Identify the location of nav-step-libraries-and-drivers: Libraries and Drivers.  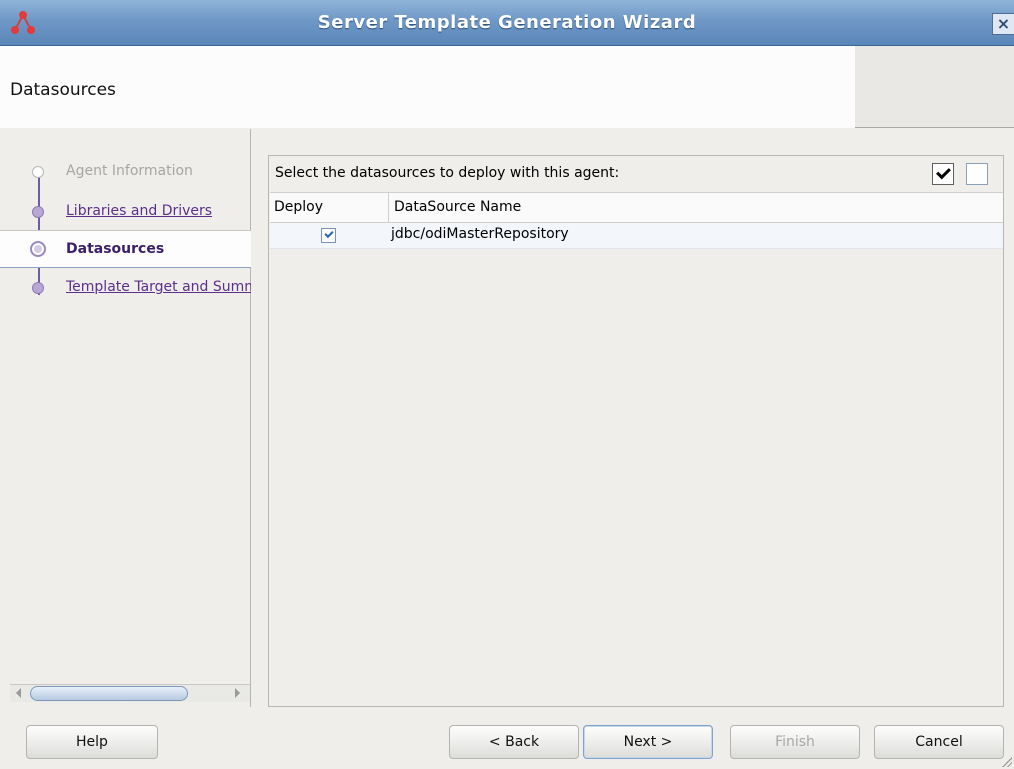
(125, 212).